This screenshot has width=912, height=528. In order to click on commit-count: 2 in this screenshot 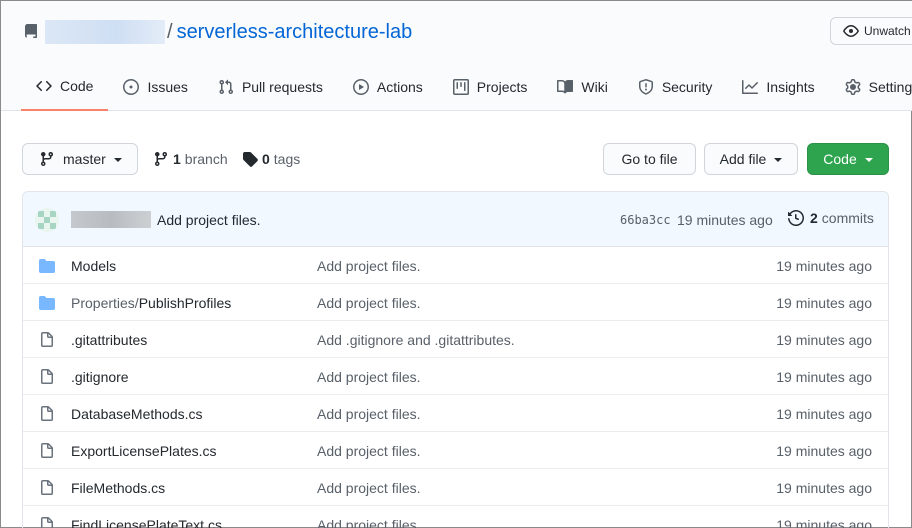, I will do `click(814, 218)`.